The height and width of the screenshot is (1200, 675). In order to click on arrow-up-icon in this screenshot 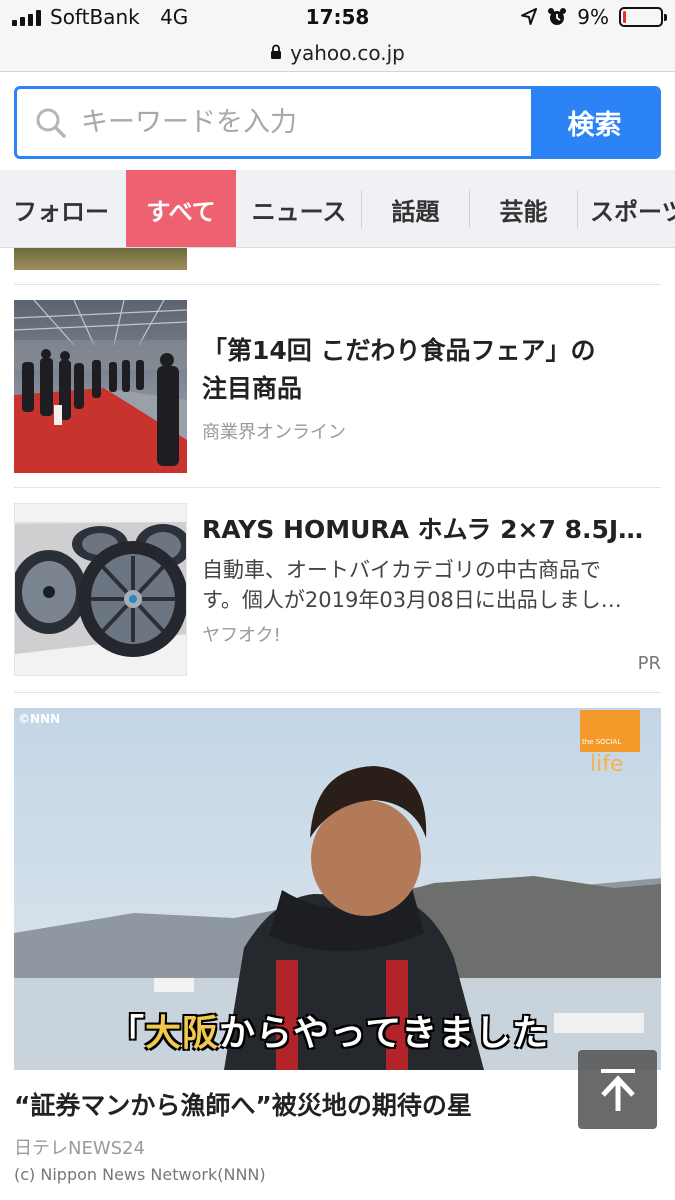, I will do `click(617, 1089)`.